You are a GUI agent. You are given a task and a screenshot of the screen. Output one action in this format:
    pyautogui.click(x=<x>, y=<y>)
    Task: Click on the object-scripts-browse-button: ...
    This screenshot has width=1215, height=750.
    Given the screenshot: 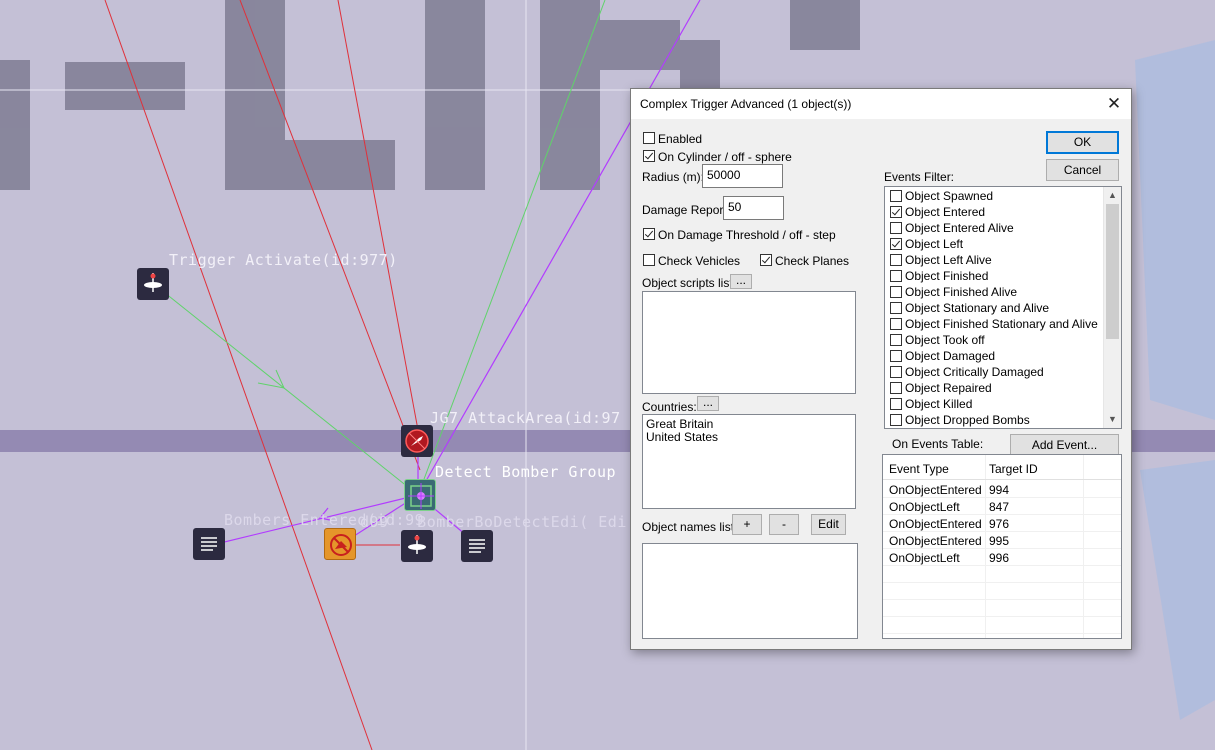 What is the action you would take?
    pyautogui.click(x=741, y=281)
    